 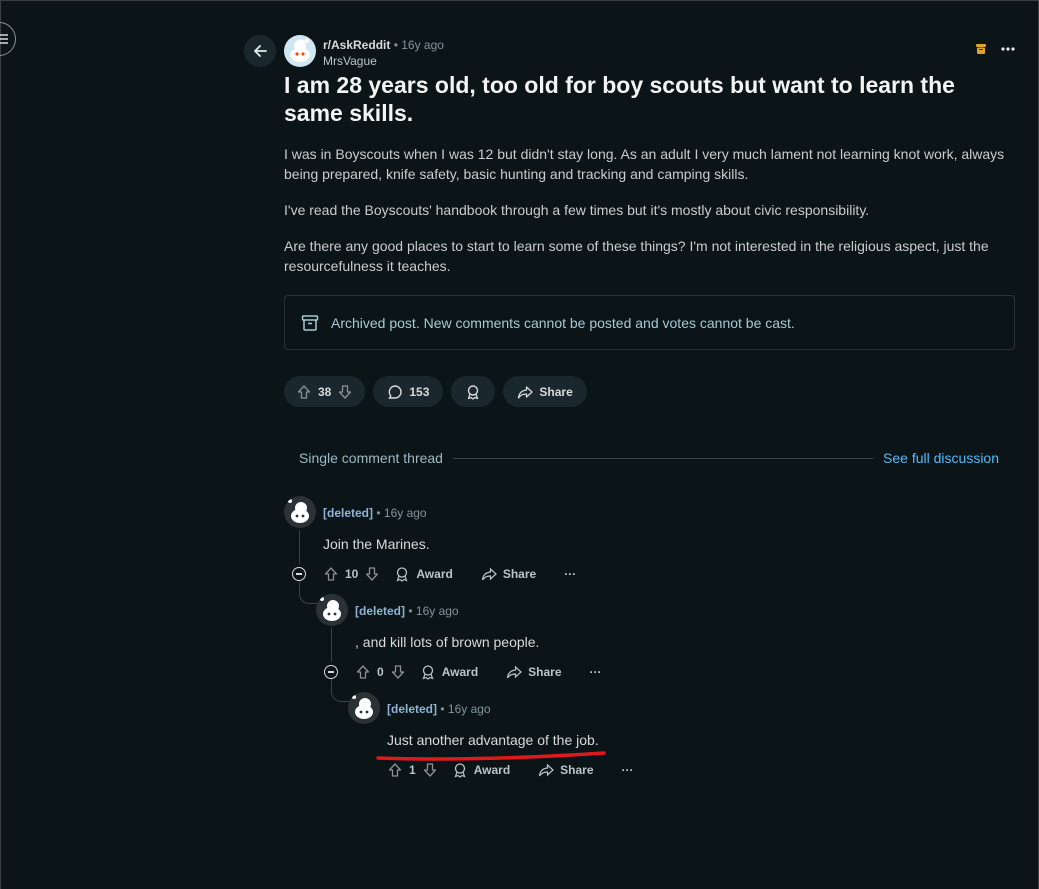 I want to click on thread-divider, so click(x=663, y=458).